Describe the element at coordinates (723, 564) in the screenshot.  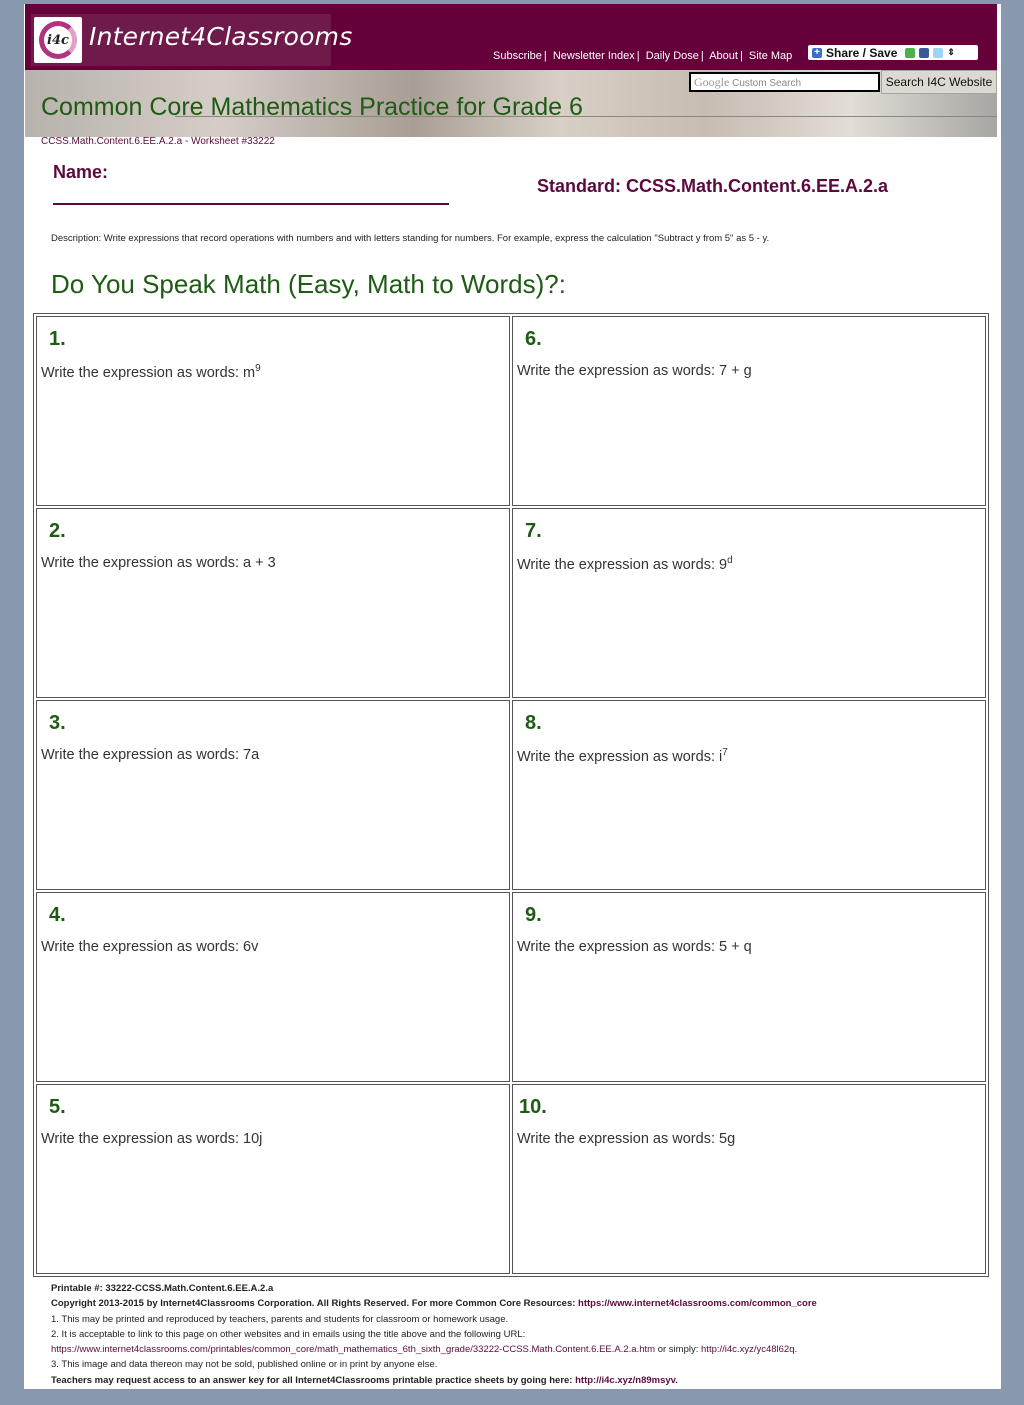
I see `expression-base: 9` at that location.